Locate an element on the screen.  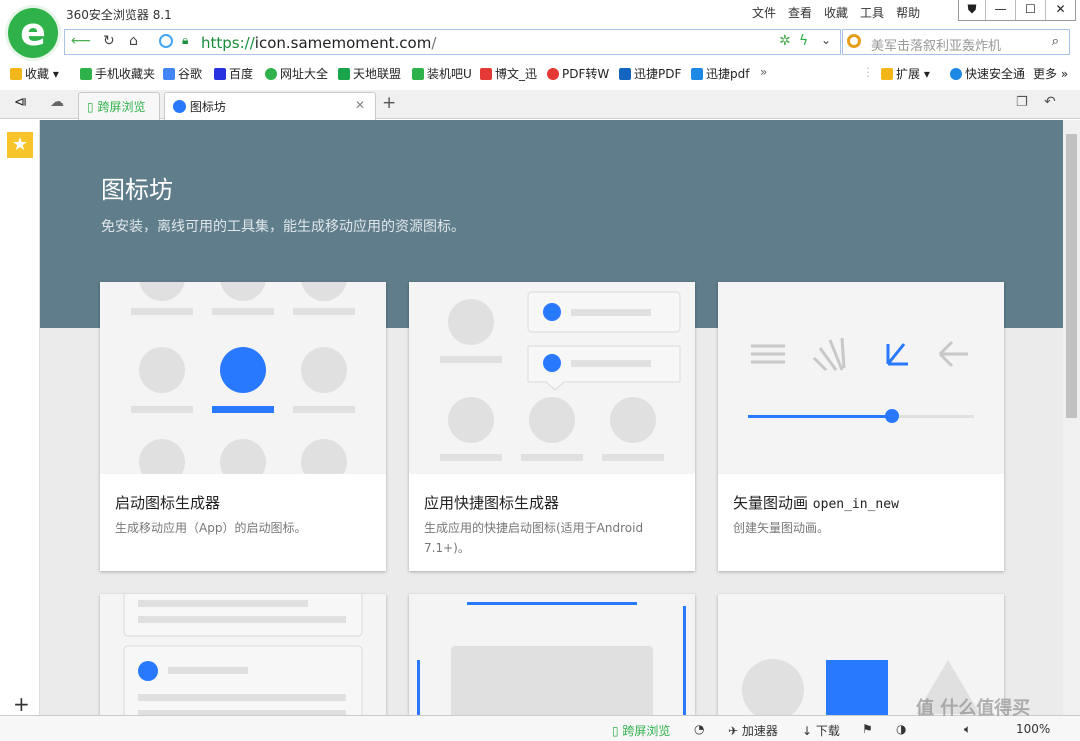
back-arrow-icon: ⟵ is located at coordinates (81, 41).